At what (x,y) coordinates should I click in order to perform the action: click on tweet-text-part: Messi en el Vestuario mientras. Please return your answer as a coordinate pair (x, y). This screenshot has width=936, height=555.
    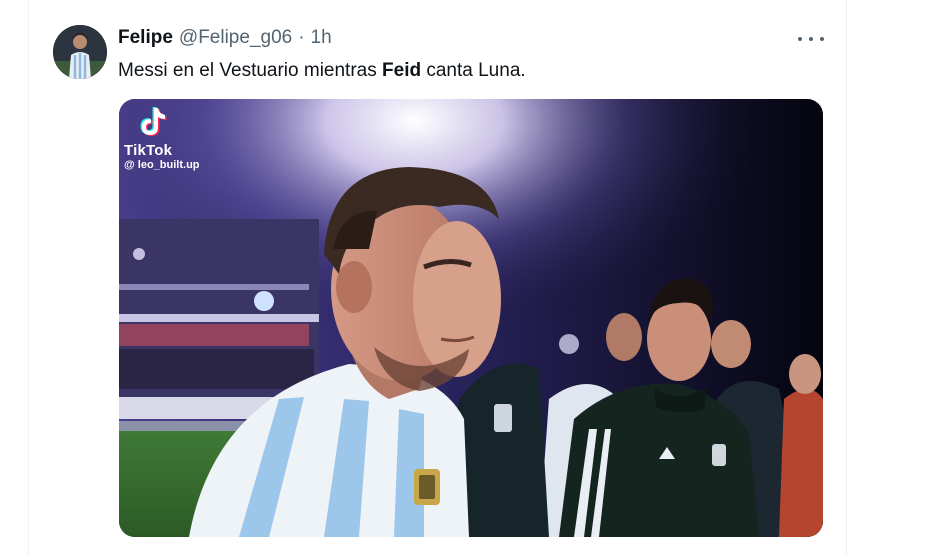
    Looking at the image, I should click on (250, 70).